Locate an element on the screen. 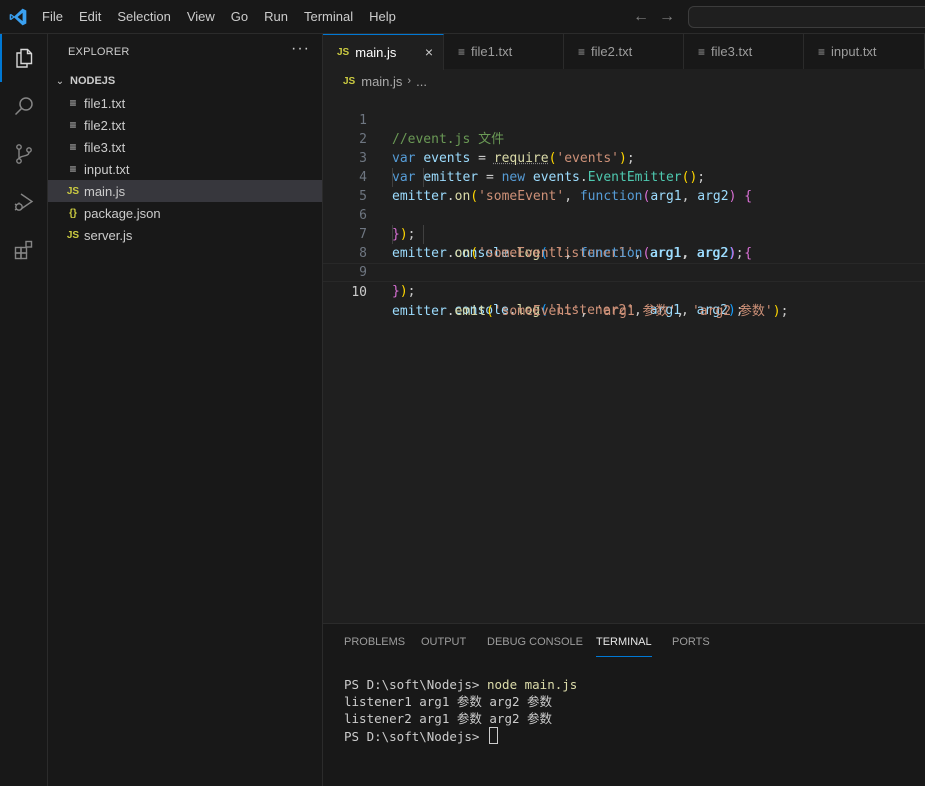 This screenshot has width=925, height=786. breadcrumb-file: main.js is located at coordinates (381, 81).